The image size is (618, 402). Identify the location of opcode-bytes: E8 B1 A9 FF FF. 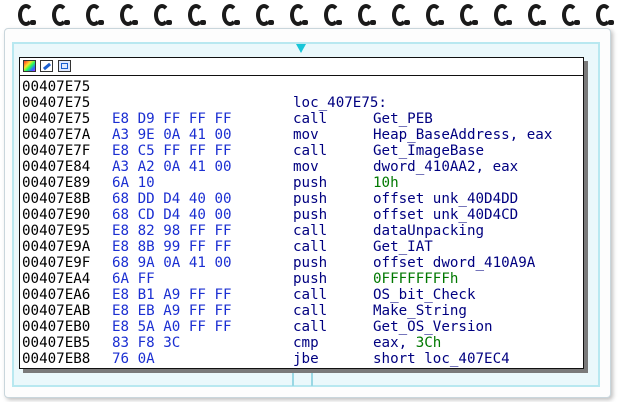
(172, 295).